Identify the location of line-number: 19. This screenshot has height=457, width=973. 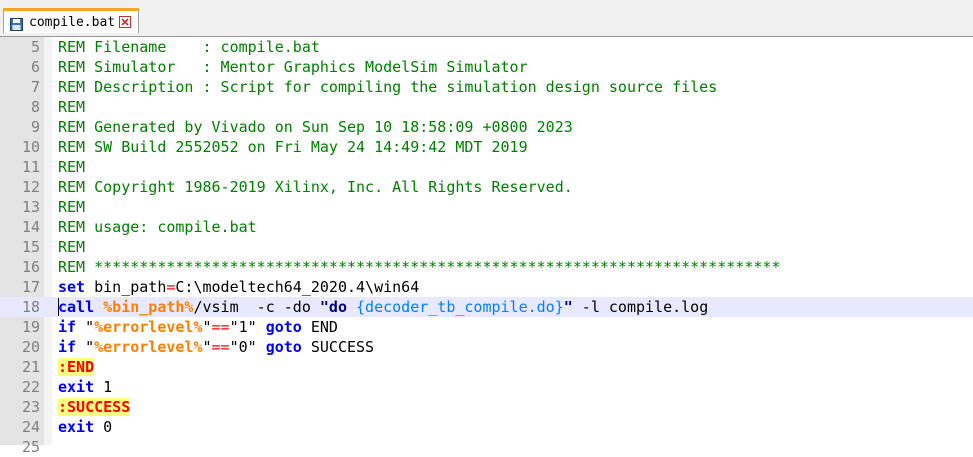
(30, 327).